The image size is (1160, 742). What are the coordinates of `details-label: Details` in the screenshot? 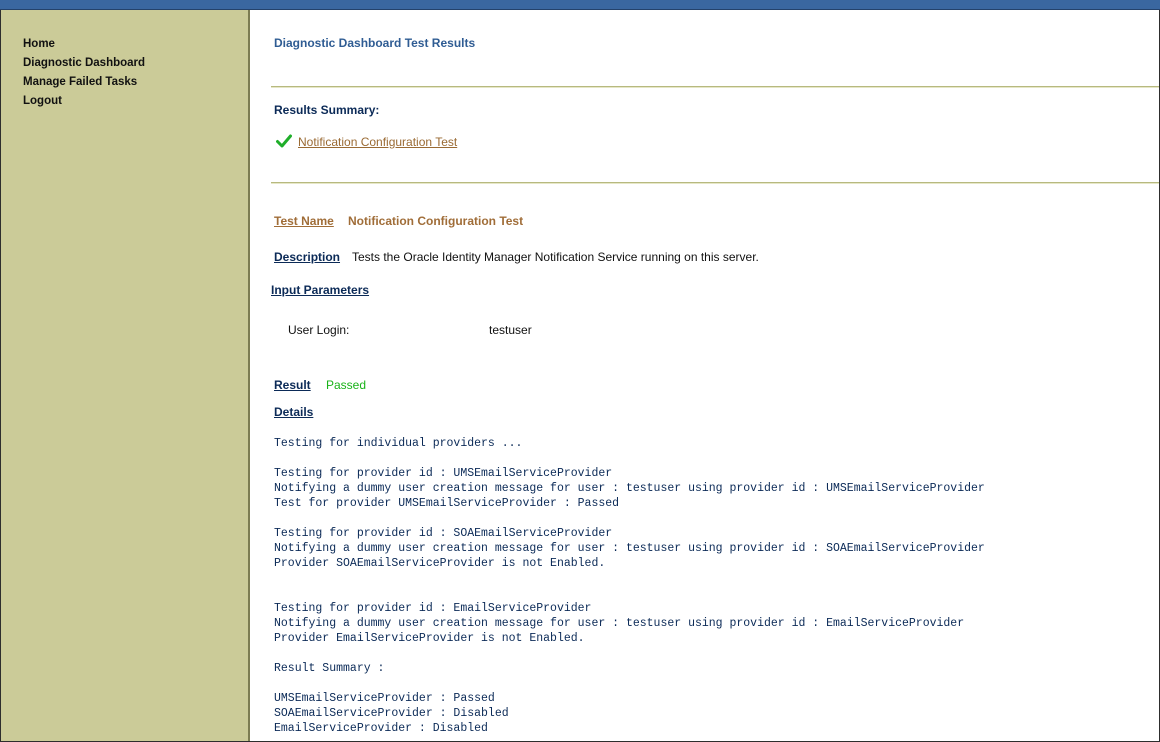 It's located at (294, 412).